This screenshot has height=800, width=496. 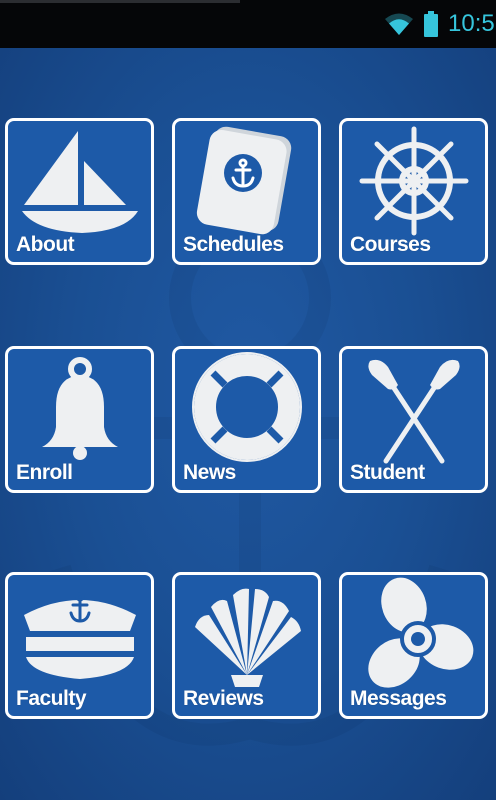 I want to click on courses-label: Courses, so click(x=390, y=244).